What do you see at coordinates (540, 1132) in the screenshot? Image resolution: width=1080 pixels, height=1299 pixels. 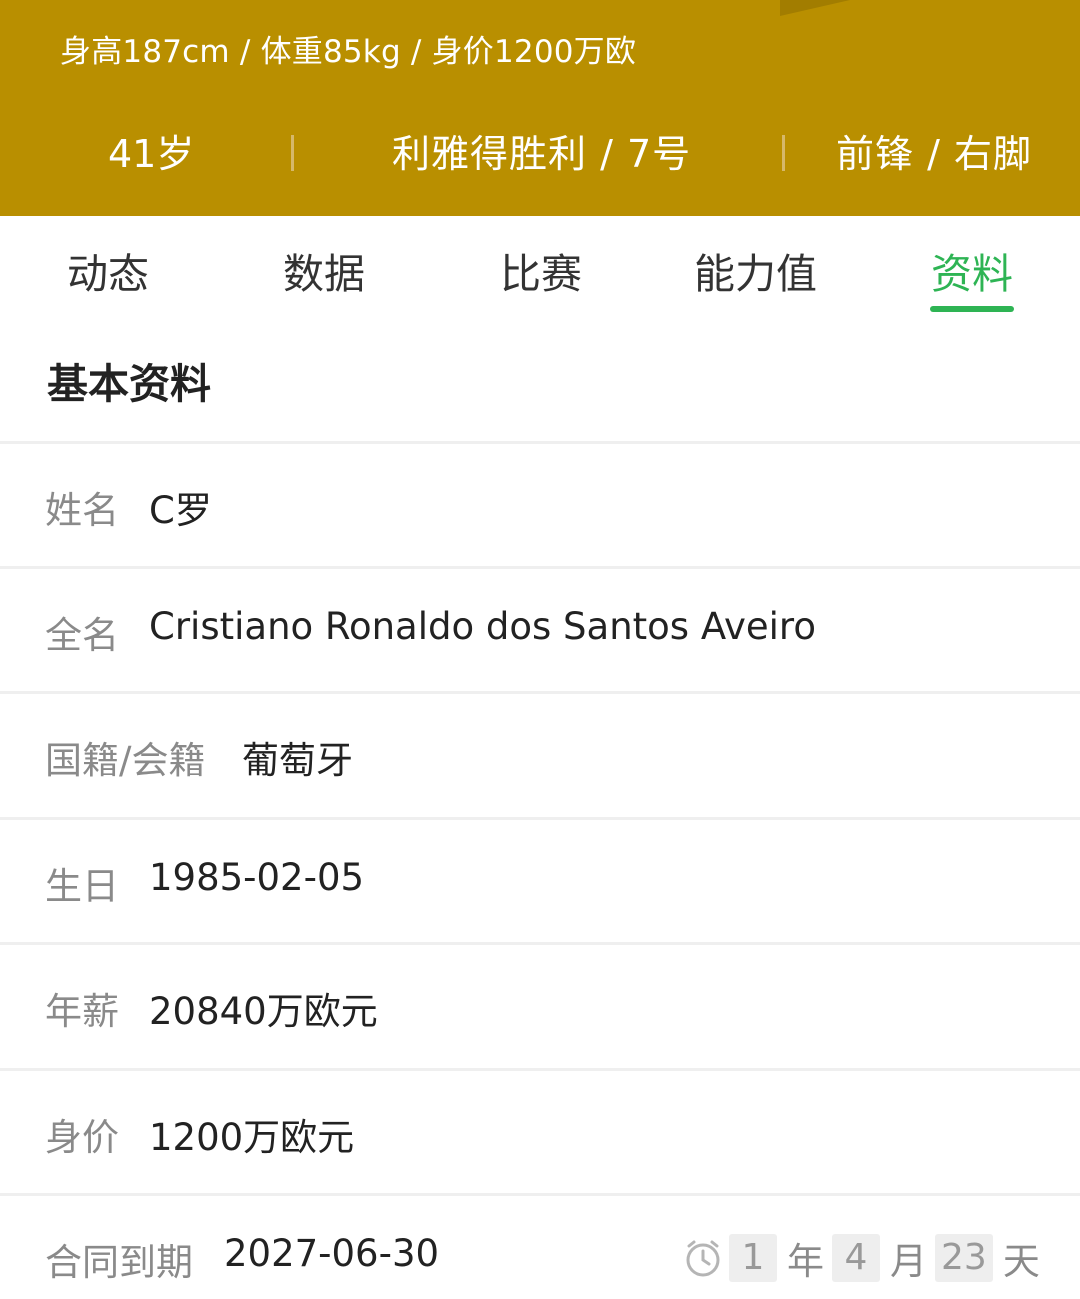 I see `info-row-market-value: 身价 1200万欧元` at bounding box center [540, 1132].